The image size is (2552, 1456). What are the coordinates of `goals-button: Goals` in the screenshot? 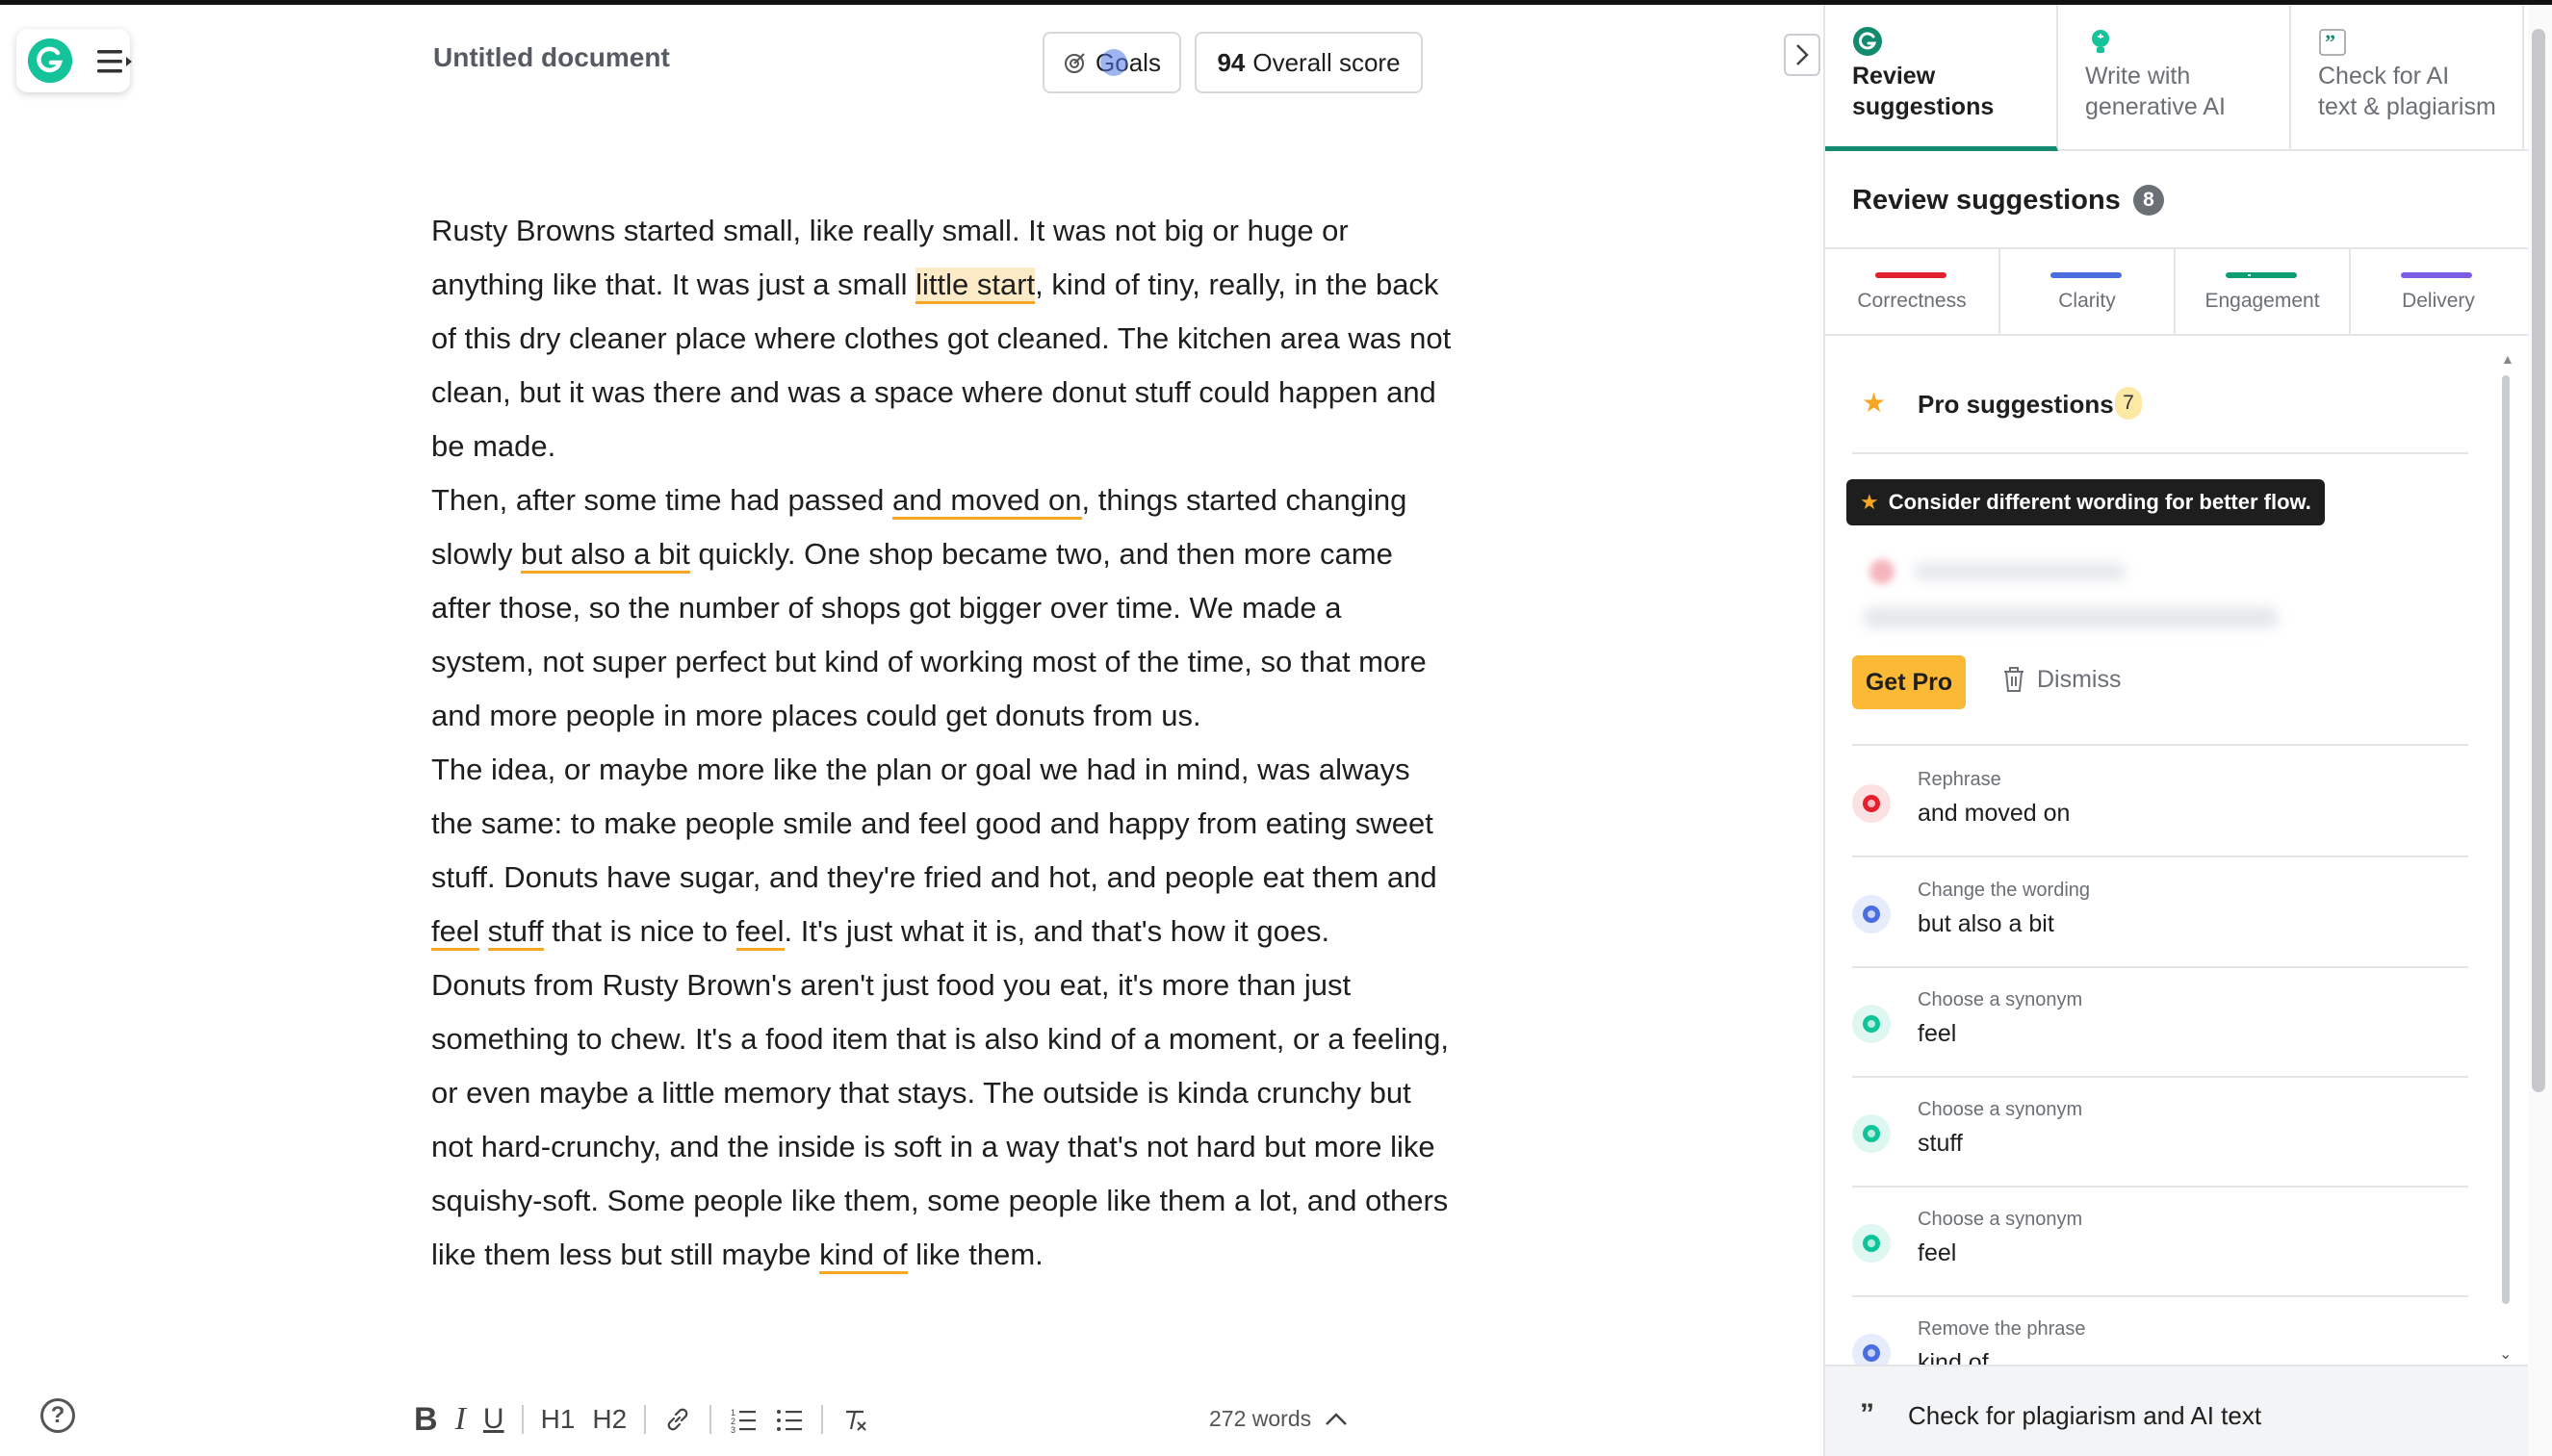 It's located at (1112, 63).